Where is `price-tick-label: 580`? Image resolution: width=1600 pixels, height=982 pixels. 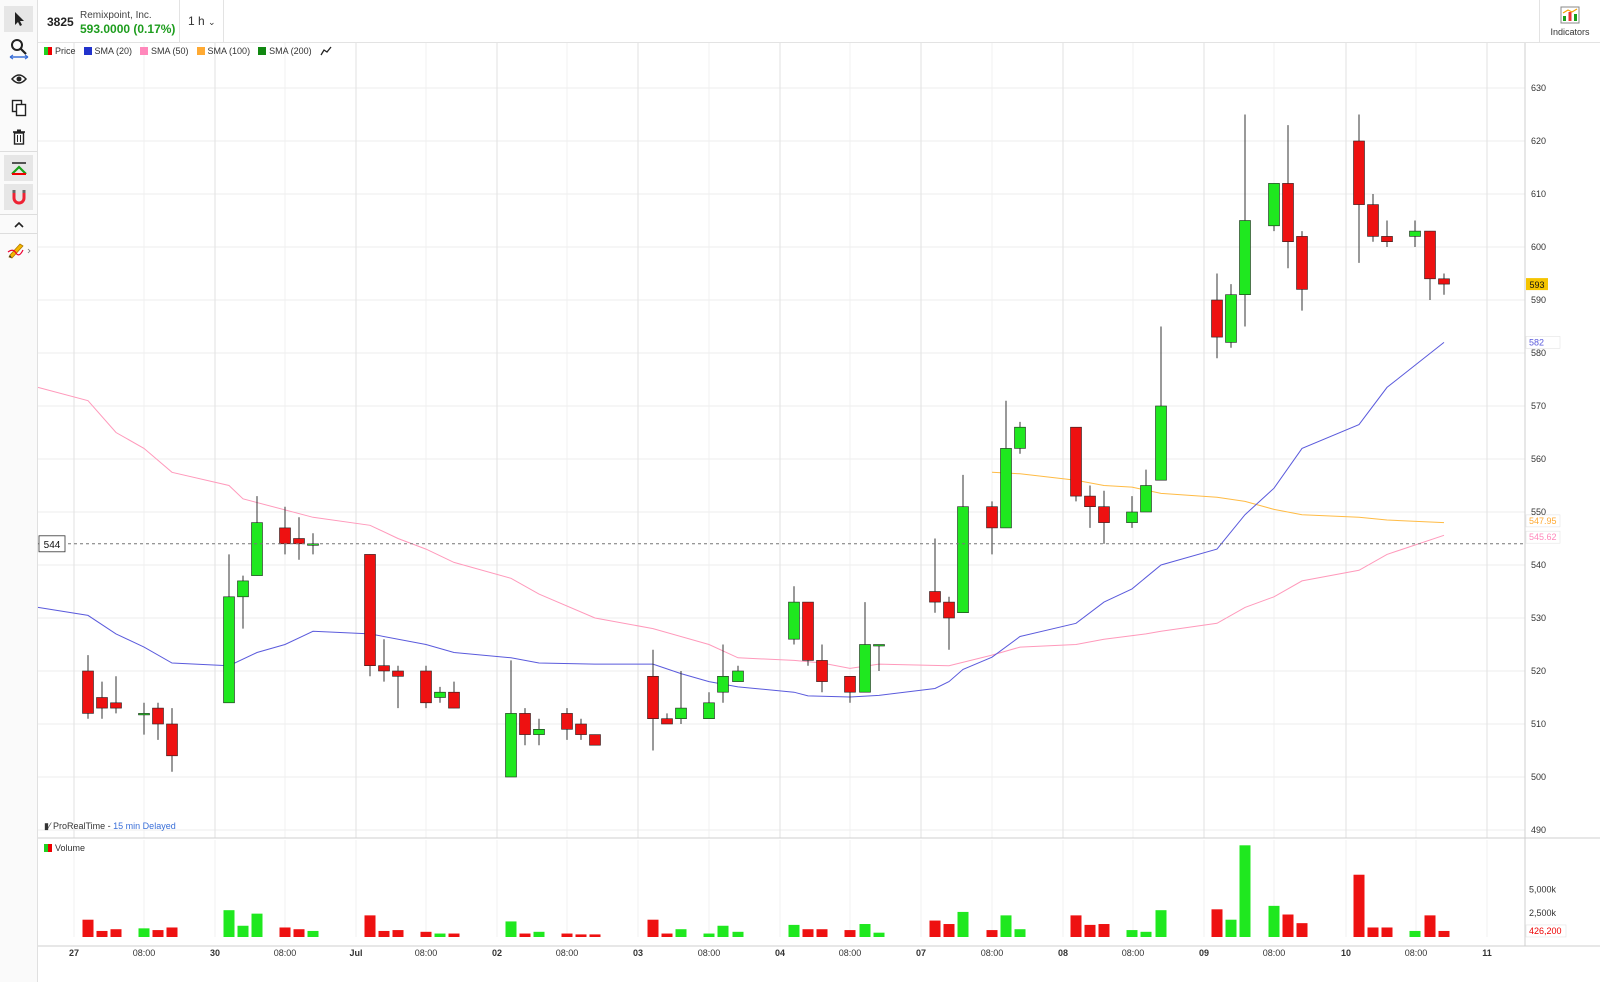
price-tick-label: 580 is located at coordinates (1538, 353).